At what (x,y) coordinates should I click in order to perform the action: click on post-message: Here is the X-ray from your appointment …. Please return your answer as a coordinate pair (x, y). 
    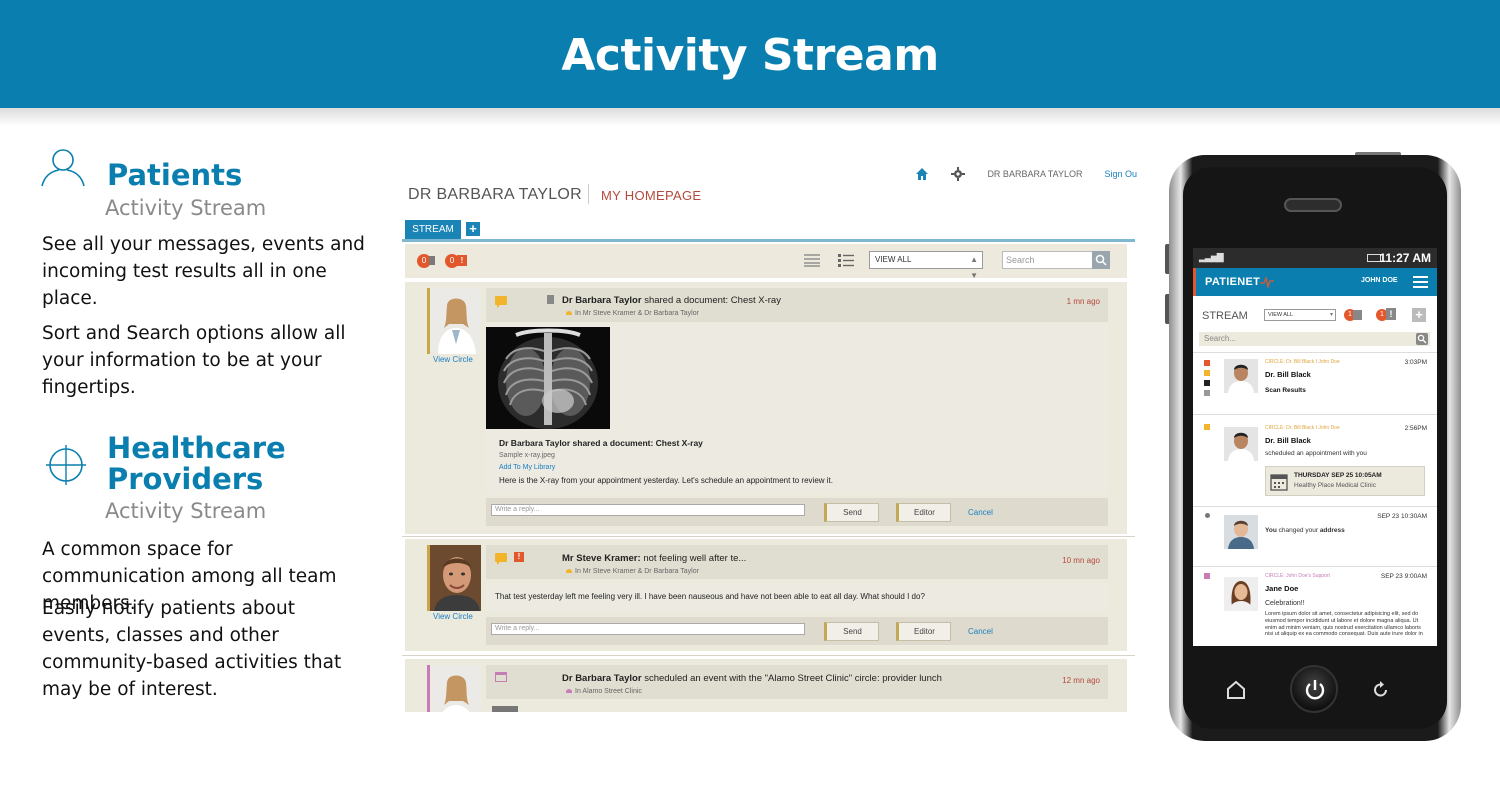
    Looking at the image, I should click on (666, 480).